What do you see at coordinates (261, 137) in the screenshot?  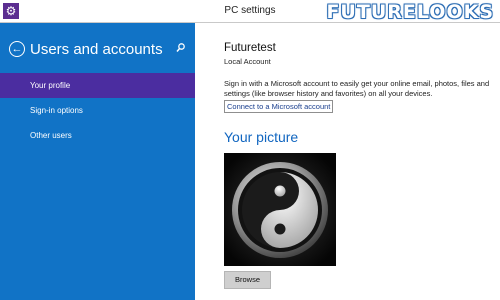 I see `your-picture-heading: Your picture` at bounding box center [261, 137].